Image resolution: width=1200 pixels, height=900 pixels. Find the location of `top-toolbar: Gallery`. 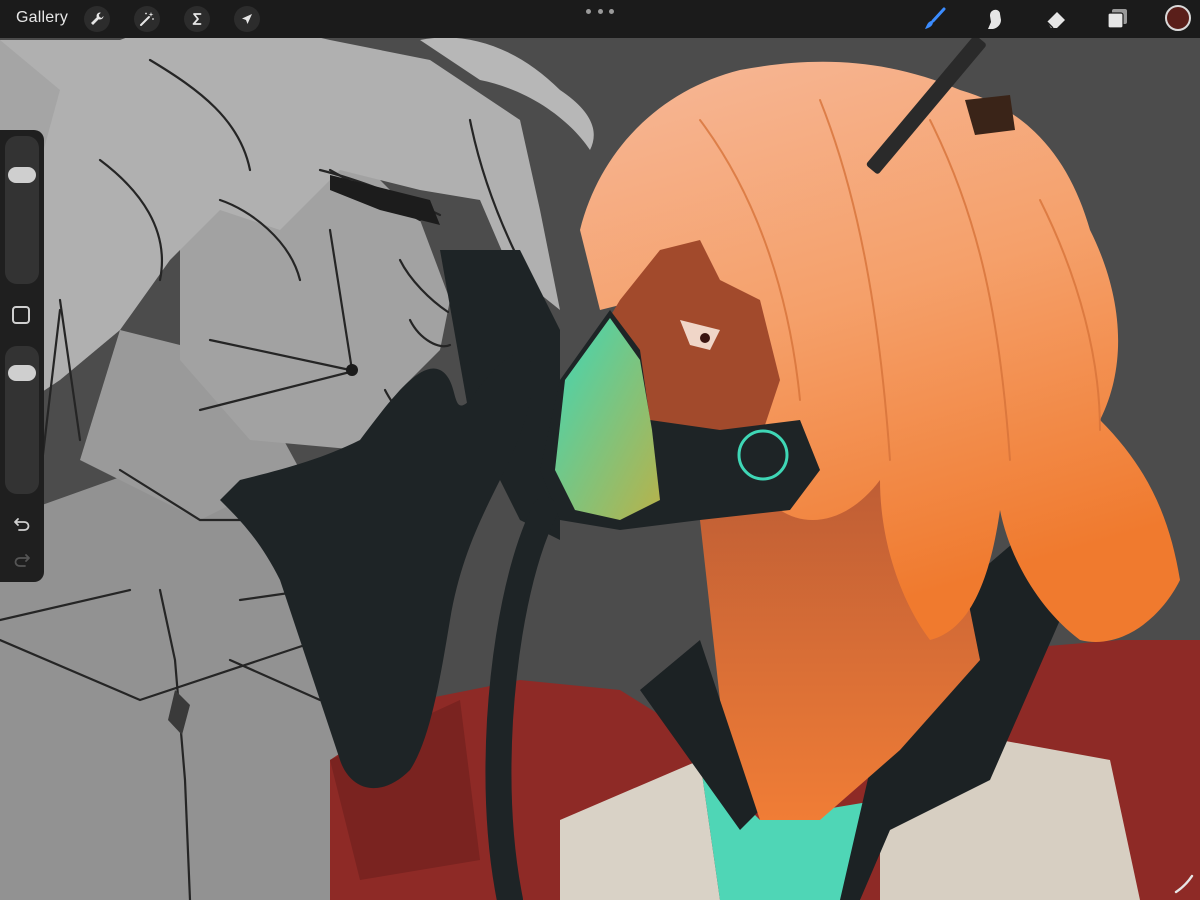

top-toolbar: Gallery is located at coordinates (600, 19).